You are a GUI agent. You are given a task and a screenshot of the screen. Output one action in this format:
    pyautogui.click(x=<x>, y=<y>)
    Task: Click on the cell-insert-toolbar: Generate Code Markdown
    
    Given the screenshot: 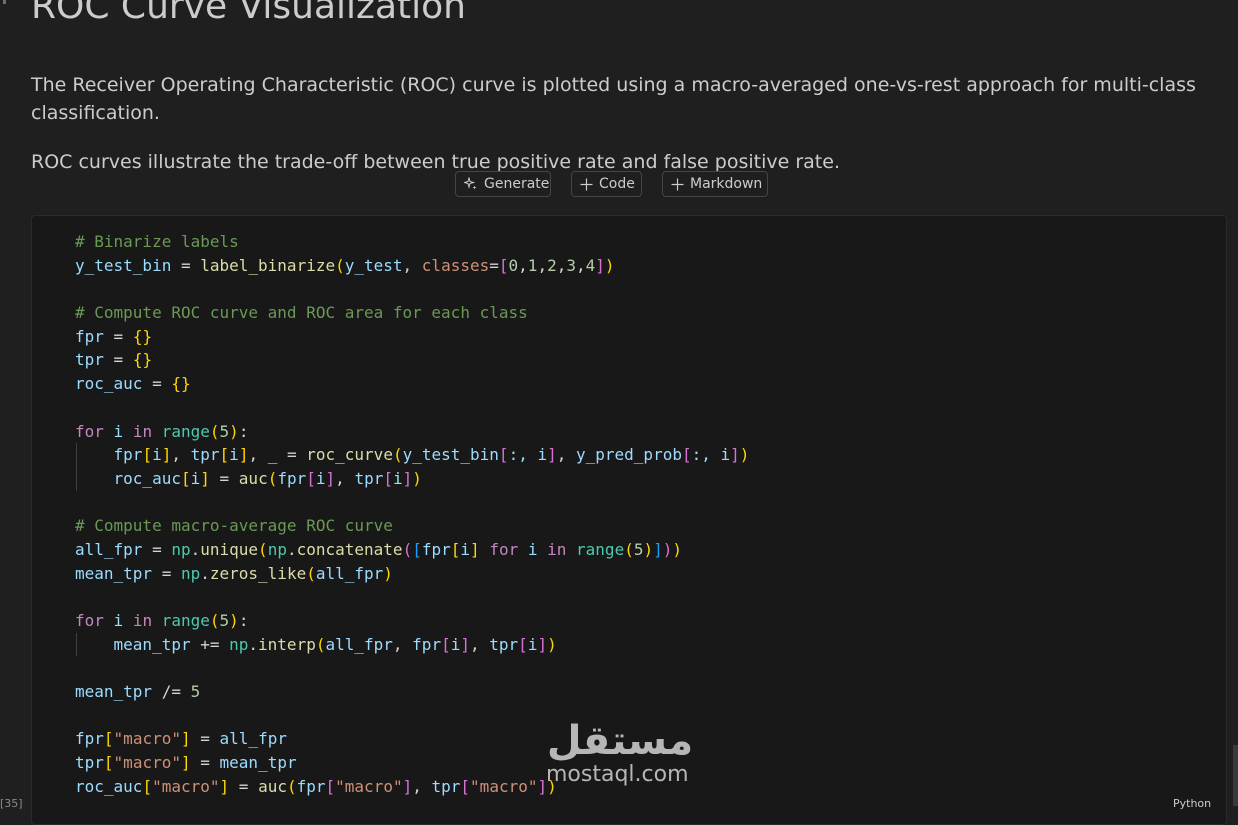 What is the action you would take?
    pyautogui.click(x=619, y=185)
    